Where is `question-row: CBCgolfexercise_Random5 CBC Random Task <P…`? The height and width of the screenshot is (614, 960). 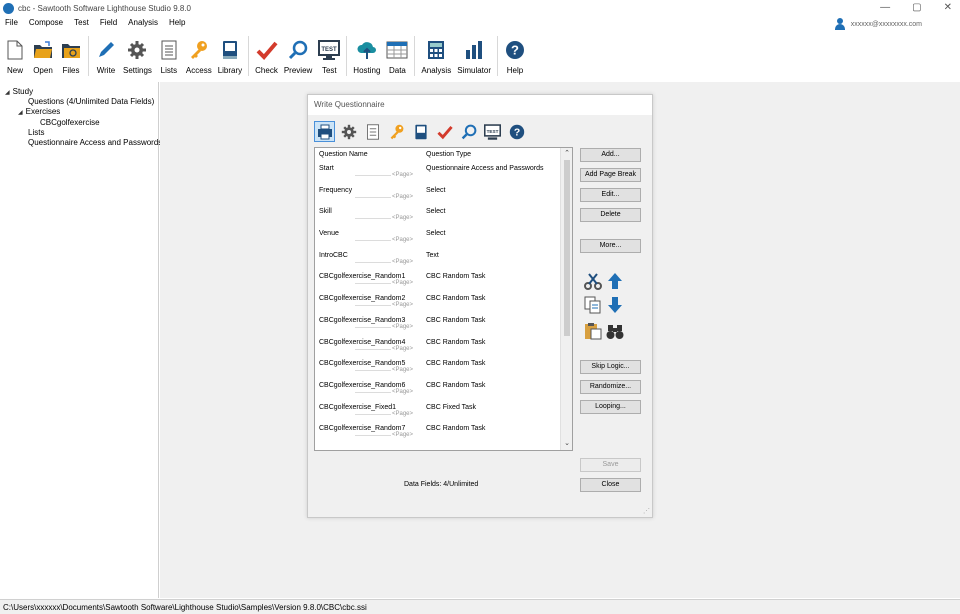 question-row: CBCgolfexercise_Random5 CBC Random Task <P… is located at coordinates (438, 371).